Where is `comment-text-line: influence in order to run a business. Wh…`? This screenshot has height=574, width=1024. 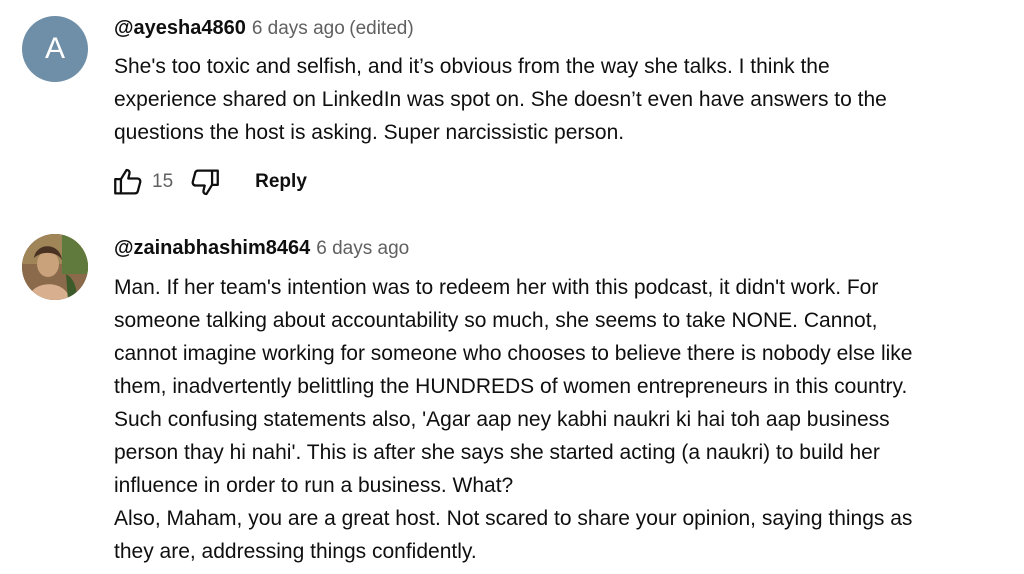
comment-text-line: influence in order to run a business. Wh… is located at coordinates (314, 485).